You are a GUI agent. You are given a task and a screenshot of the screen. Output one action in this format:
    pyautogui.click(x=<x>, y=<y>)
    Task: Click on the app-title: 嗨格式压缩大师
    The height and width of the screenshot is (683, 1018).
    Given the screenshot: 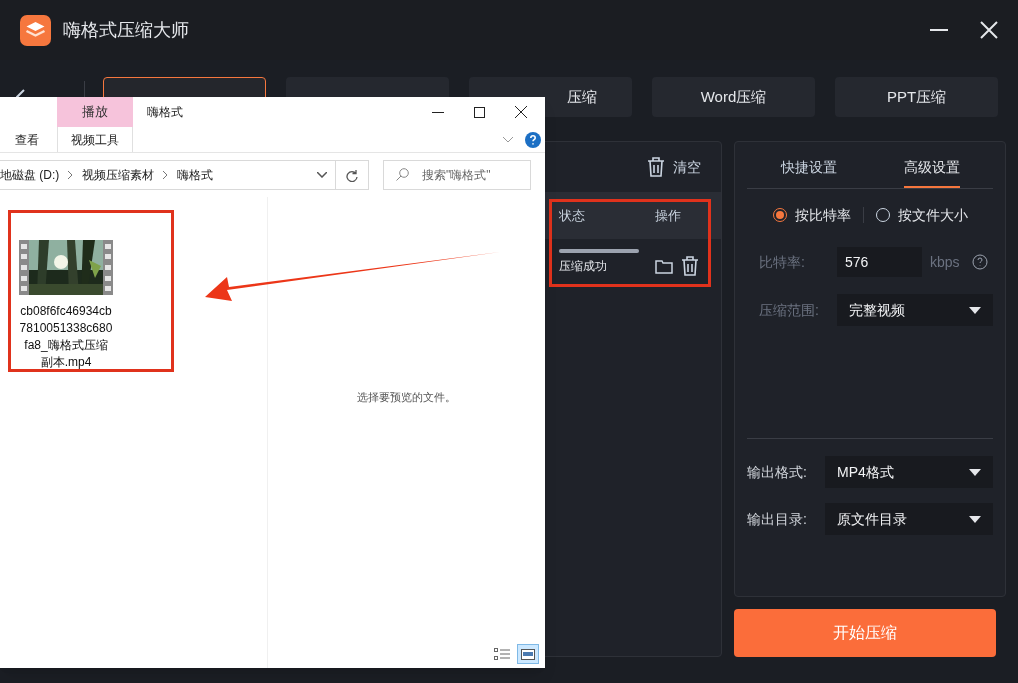 What is the action you would take?
    pyautogui.click(x=126, y=30)
    